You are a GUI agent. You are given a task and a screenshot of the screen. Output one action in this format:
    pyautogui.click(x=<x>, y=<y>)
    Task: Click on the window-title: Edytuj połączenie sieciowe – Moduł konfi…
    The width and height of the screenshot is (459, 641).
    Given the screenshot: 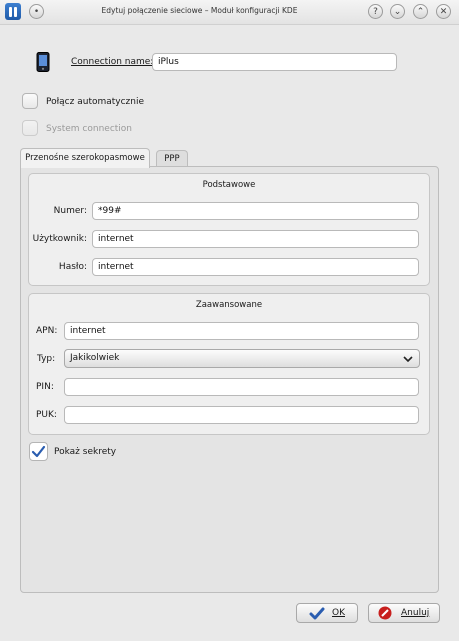 What is the action you would take?
    pyautogui.click(x=199, y=10)
    